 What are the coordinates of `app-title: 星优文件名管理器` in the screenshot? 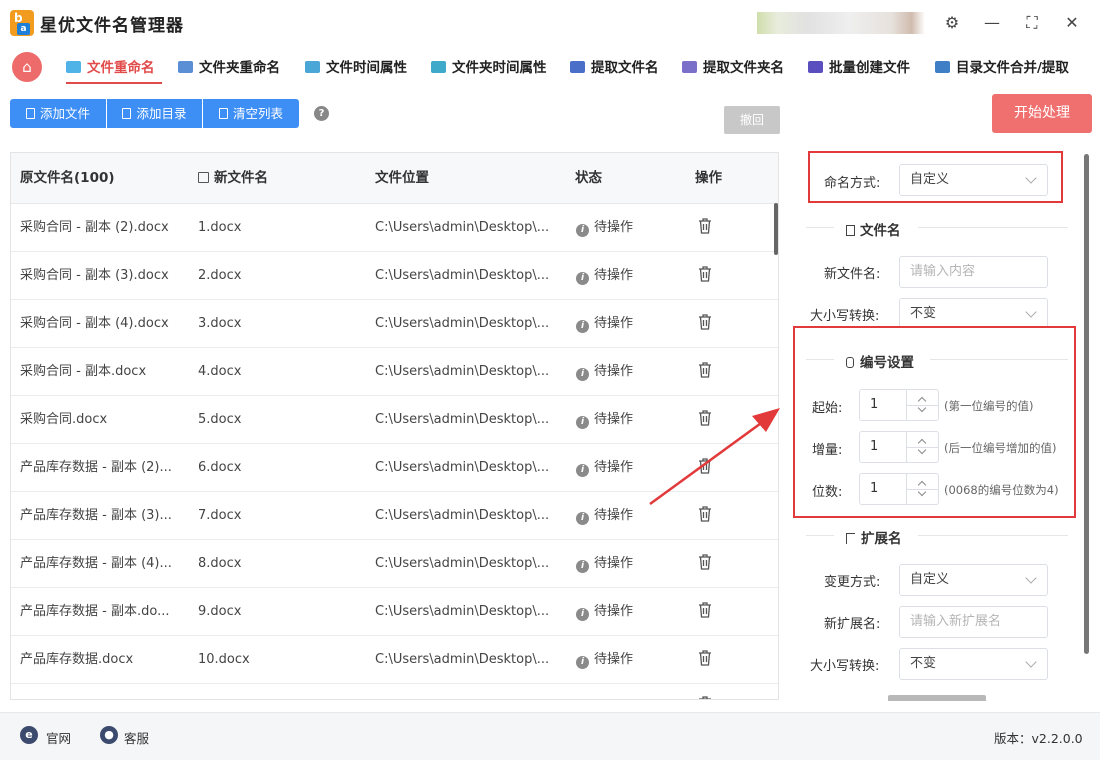 It's located at (112, 26).